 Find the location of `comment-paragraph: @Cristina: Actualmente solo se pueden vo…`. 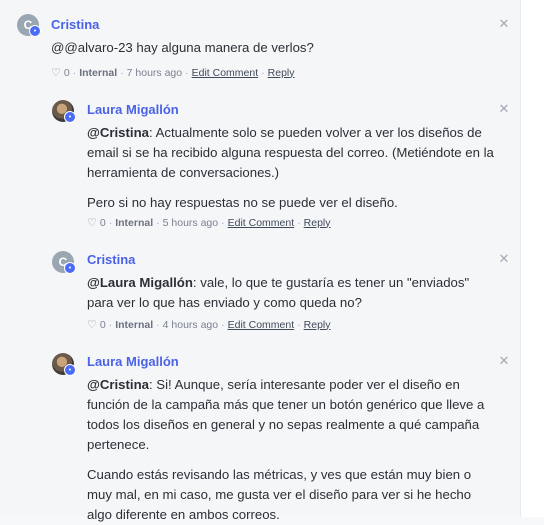

comment-paragraph: @Cristina: Actualmente solo se pueden vo… is located at coordinates (292, 153).